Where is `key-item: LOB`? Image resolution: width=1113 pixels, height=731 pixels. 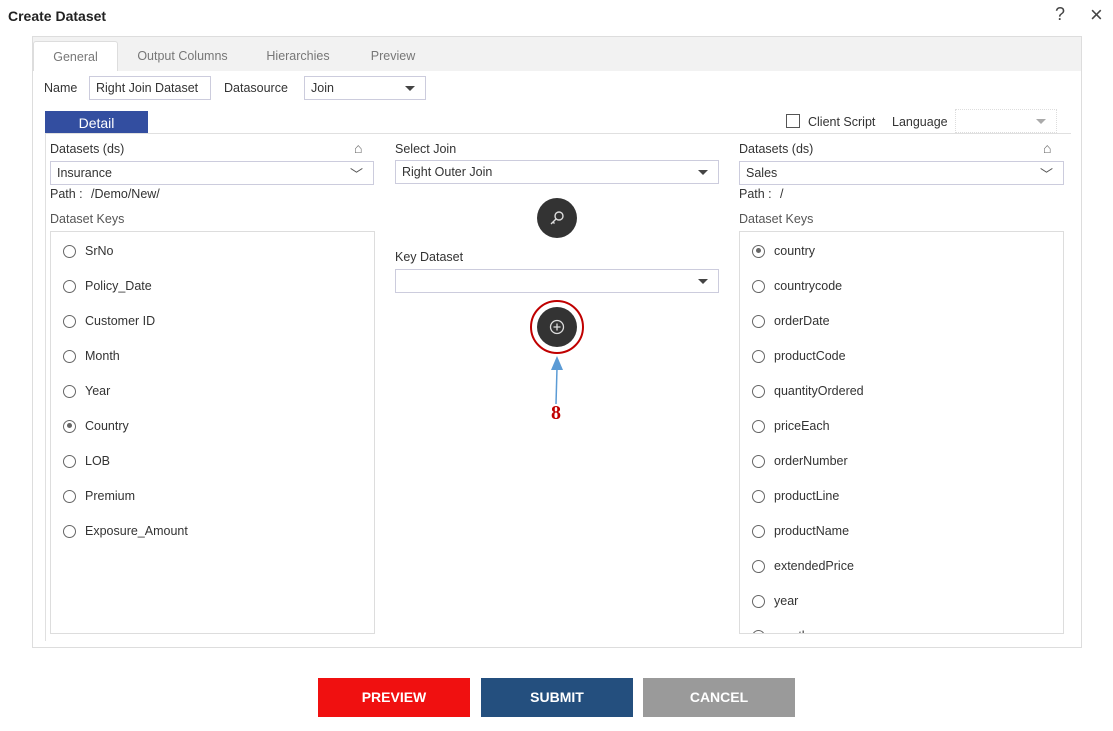
key-item: LOB is located at coordinates (86, 461).